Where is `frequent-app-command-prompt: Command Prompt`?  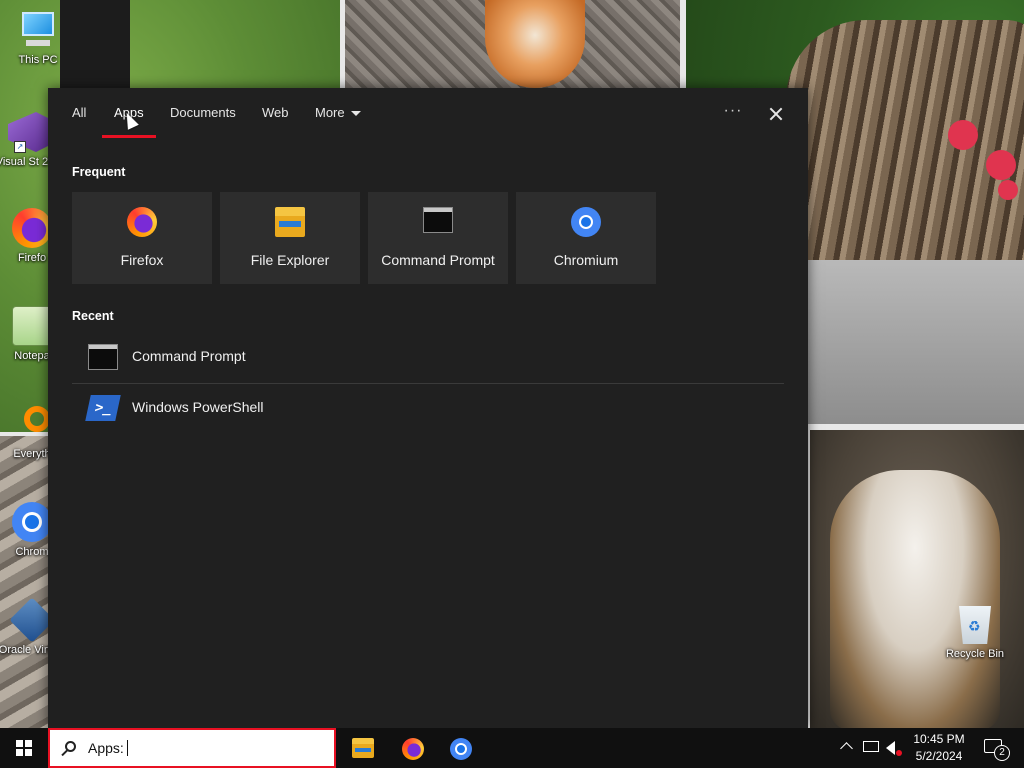
frequent-app-command-prompt: Command Prompt is located at coordinates (438, 238).